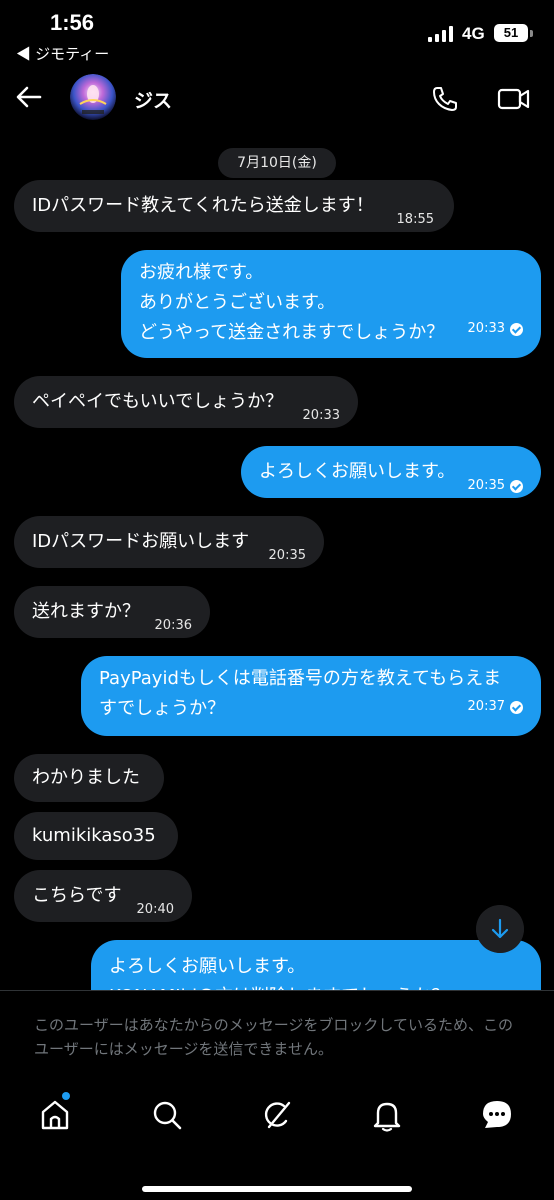 The height and width of the screenshot is (1200, 554). What do you see at coordinates (531, 33) in the screenshot?
I see `battery-tip` at bounding box center [531, 33].